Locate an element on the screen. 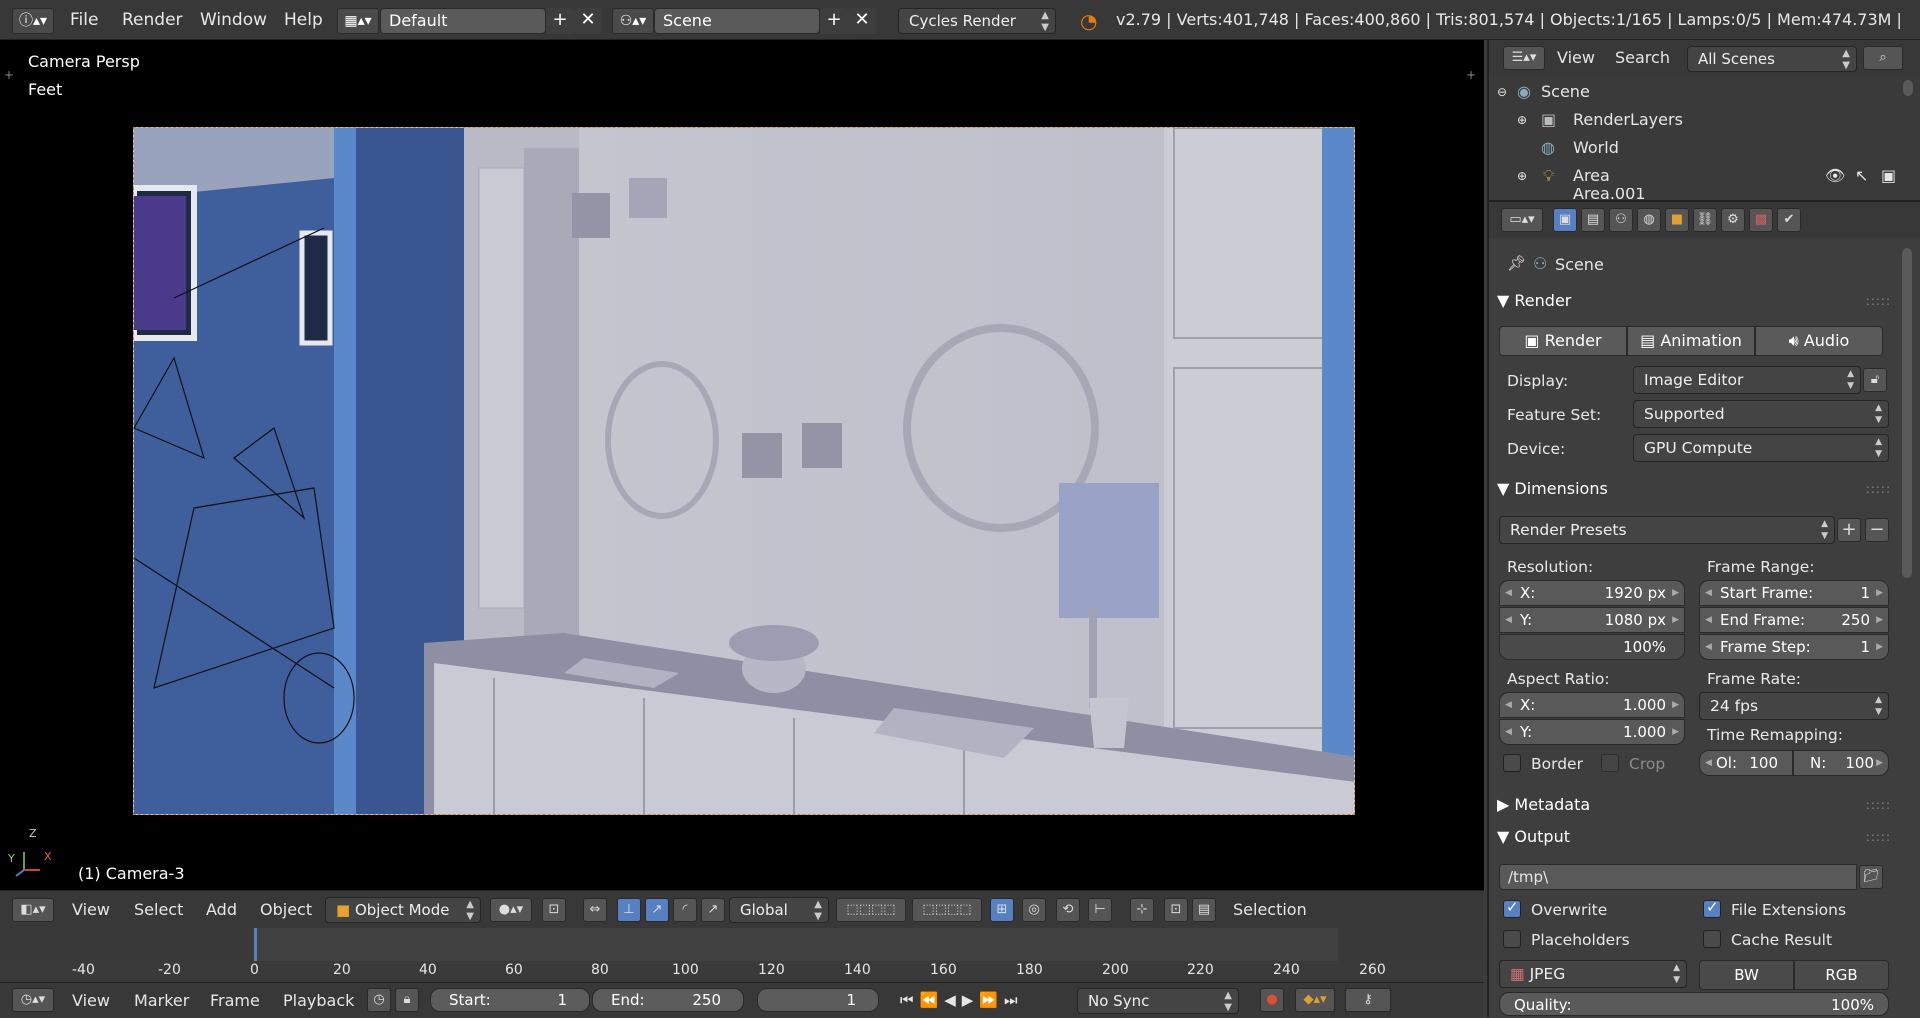 This screenshot has width=1920, height=1018. arc-manipulator-icon: ◜ is located at coordinates (685, 910).